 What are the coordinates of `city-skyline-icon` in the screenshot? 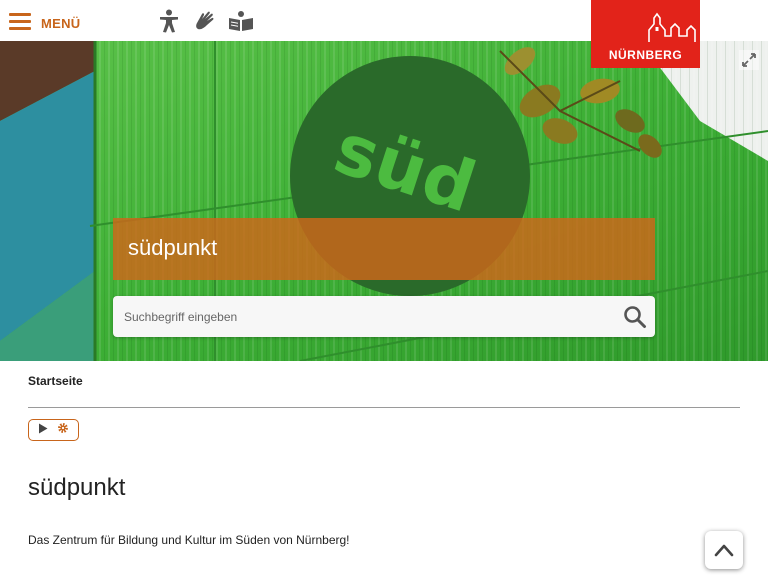 It's located at (672, 27).